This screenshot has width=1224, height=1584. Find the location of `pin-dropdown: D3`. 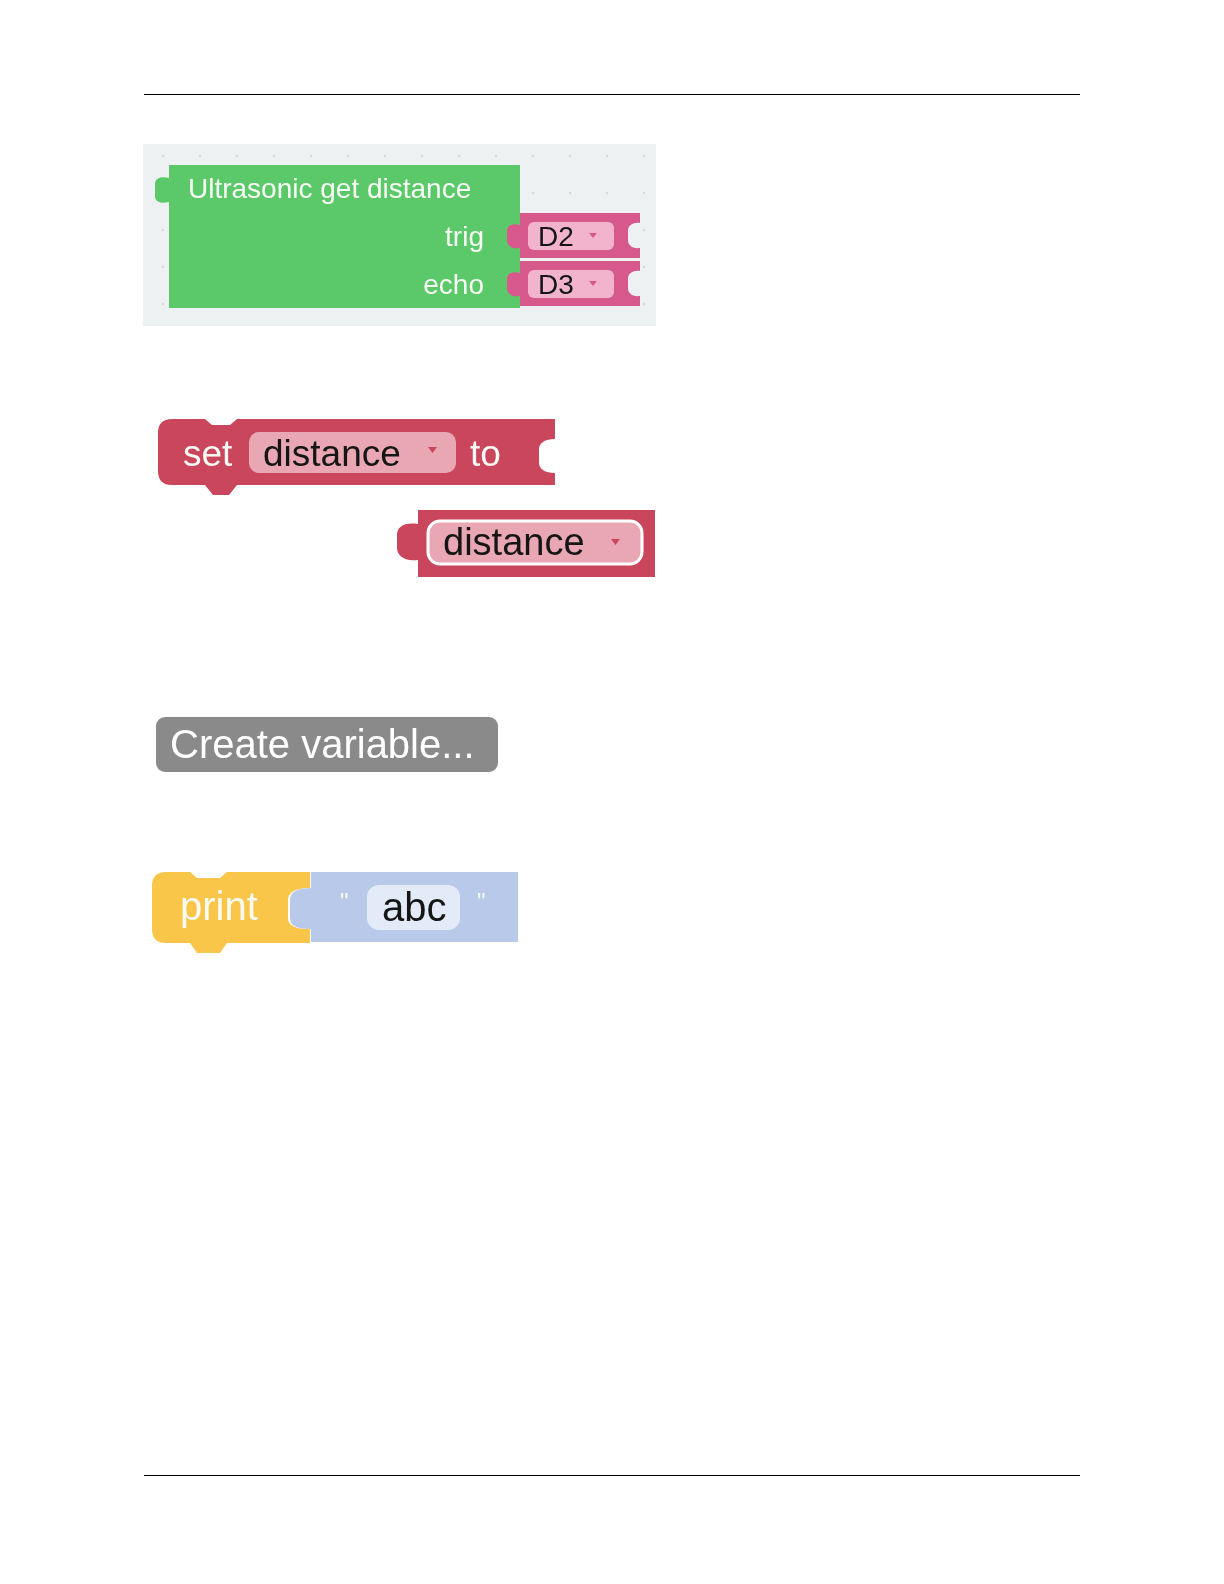

pin-dropdown: D3 is located at coordinates (571, 284).